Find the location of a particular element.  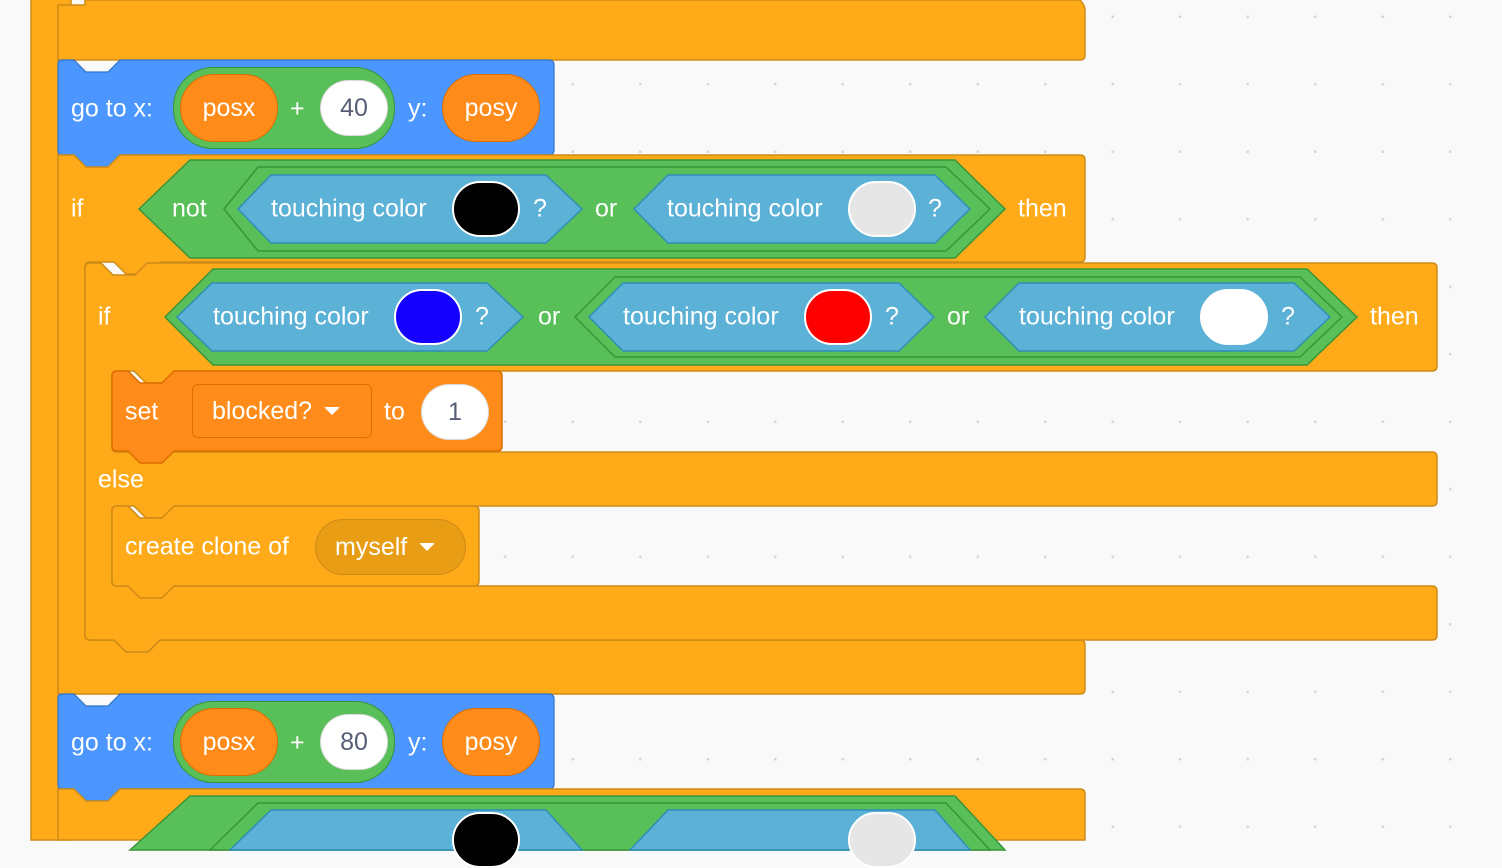

not-label: not is located at coordinates (189, 208).